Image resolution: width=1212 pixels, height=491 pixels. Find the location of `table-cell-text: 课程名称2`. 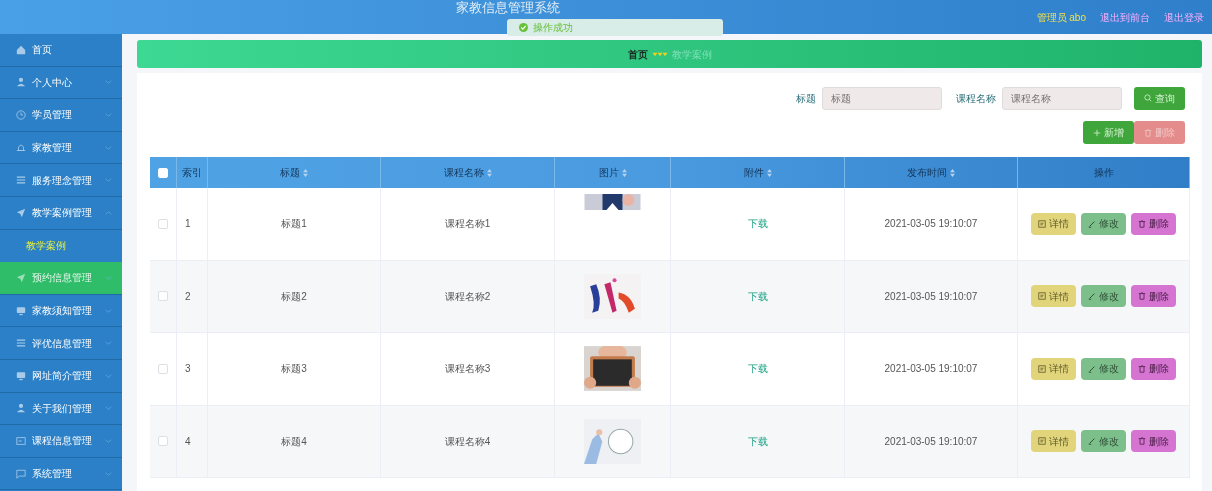

table-cell-text: 课程名称2 is located at coordinates (467, 296).